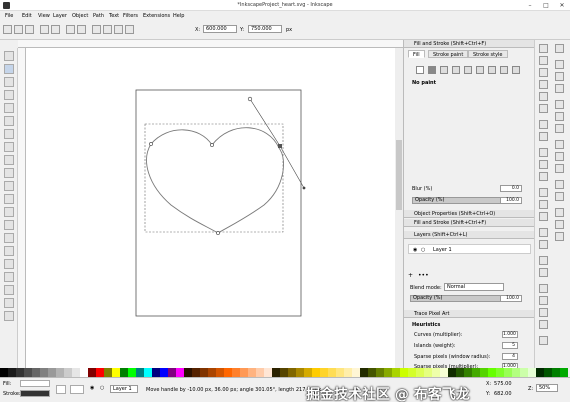  Describe the element at coordinates (543, 60) in the screenshot. I see `open-icon` at that location.